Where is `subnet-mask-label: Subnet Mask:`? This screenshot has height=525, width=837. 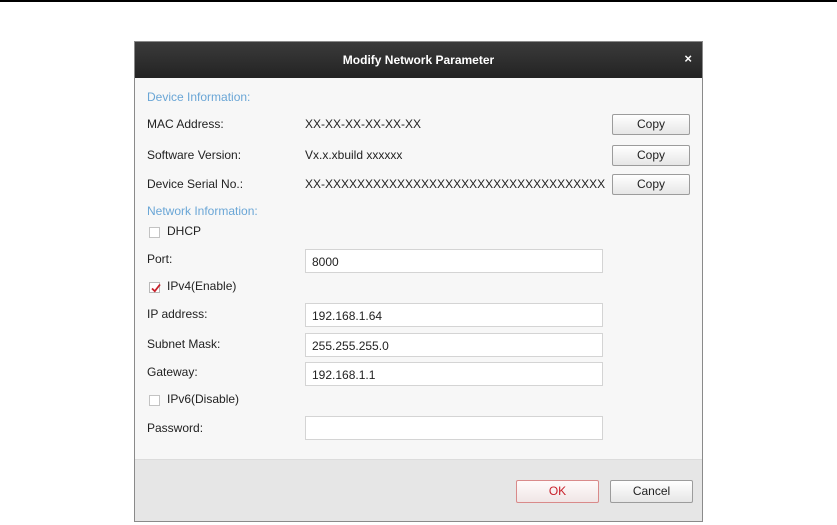 subnet-mask-label: Subnet Mask: is located at coordinates (184, 344).